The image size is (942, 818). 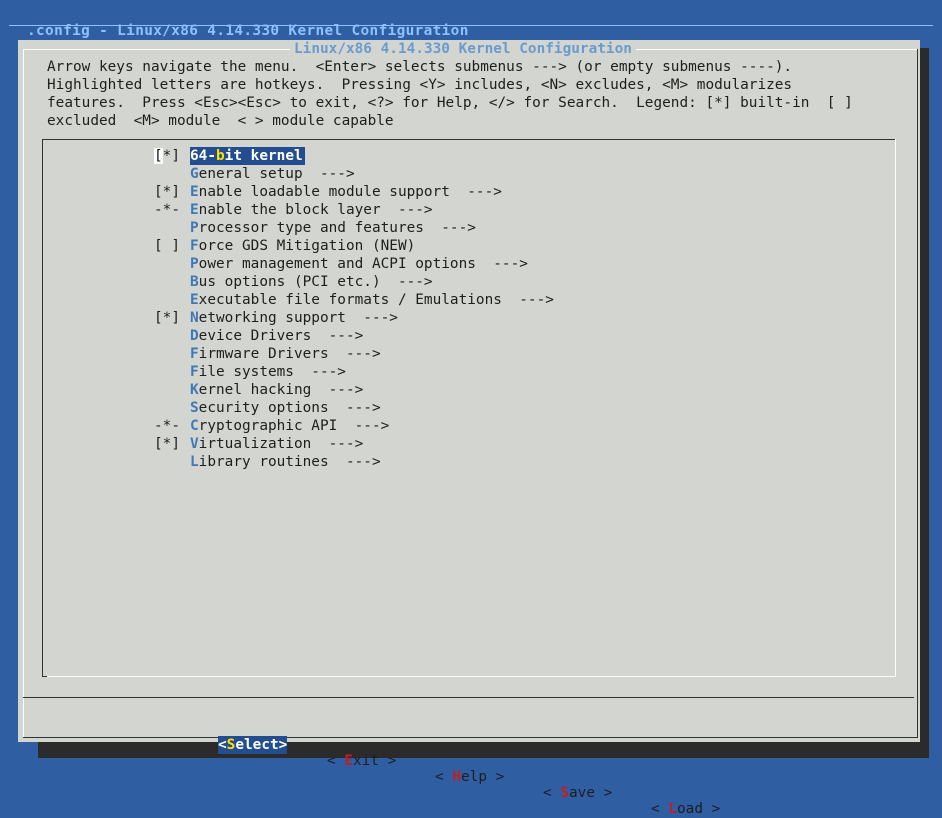 What do you see at coordinates (311, 282) in the screenshot?
I see `menu-item-label: Bus options (PCI etc.) --->` at bounding box center [311, 282].